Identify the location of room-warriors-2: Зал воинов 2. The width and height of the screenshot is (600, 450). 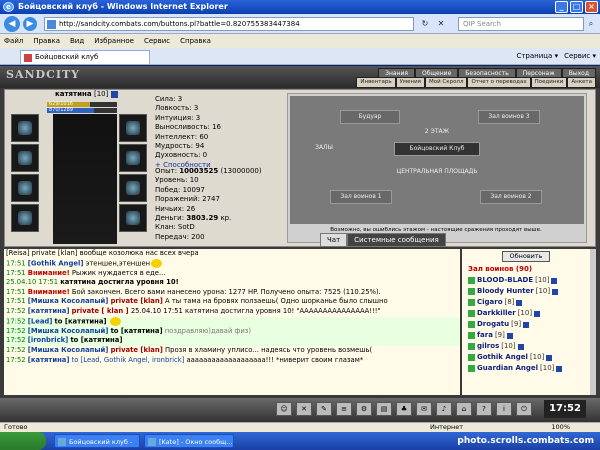
(511, 197).